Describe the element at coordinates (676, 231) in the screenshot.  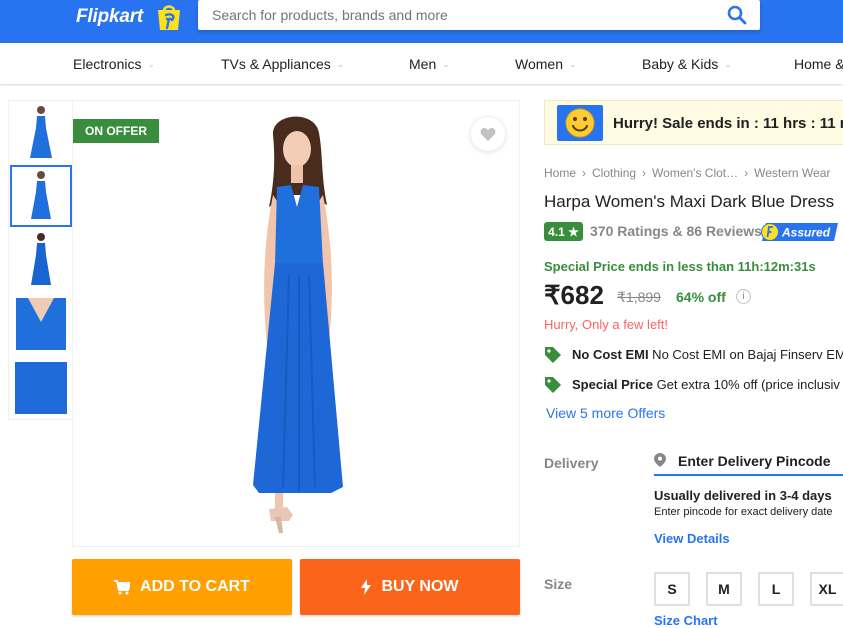
I see `ratings-reviews-count: 370 Ratings & 86 Reviews` at that location.